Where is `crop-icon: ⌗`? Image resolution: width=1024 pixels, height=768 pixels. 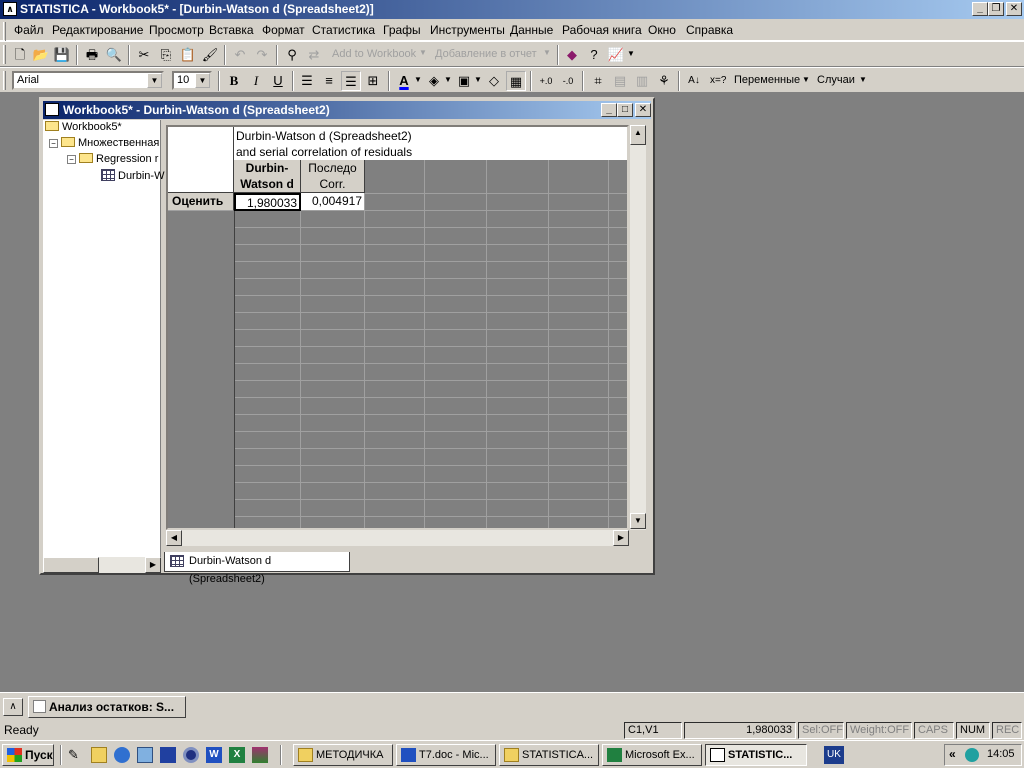 crop-icon: ⌗ is located at coordinates (598, 81).